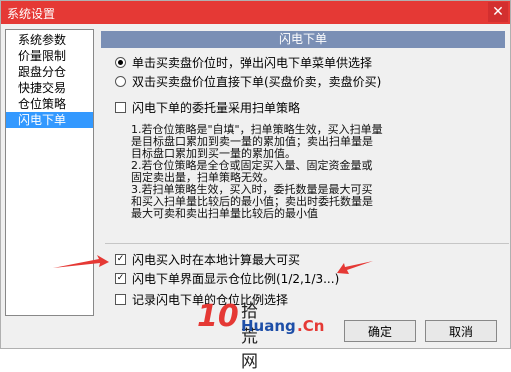 This screenshot has width=511, height=372. Describe the element at coordinates (120, 259) in the screenshot. I see `checkbox-local-calc-box: ✓` at that location.